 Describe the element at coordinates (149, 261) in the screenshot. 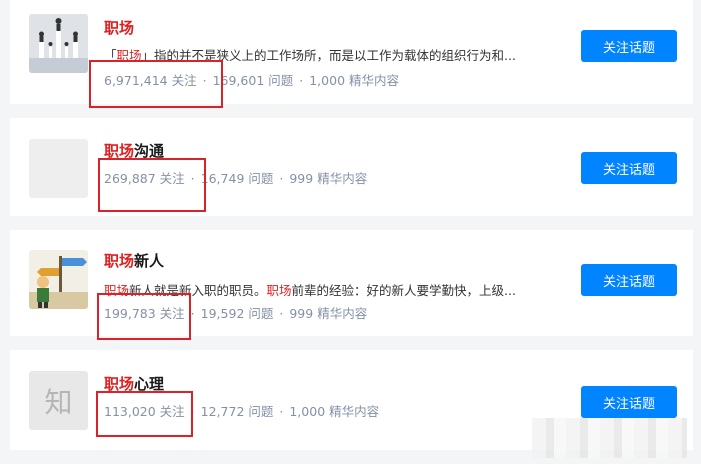

I see `title-rest: 新人` at that location.